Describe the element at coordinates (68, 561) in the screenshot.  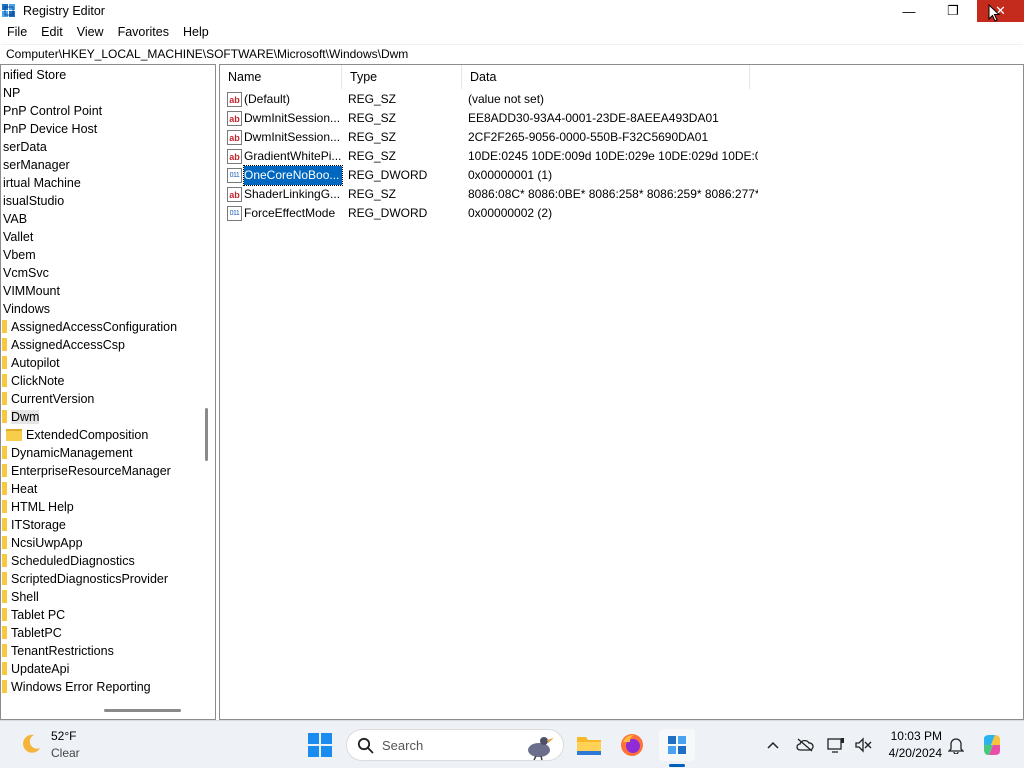
I see `tree-item: ScheduledDiagnostics` at that location.